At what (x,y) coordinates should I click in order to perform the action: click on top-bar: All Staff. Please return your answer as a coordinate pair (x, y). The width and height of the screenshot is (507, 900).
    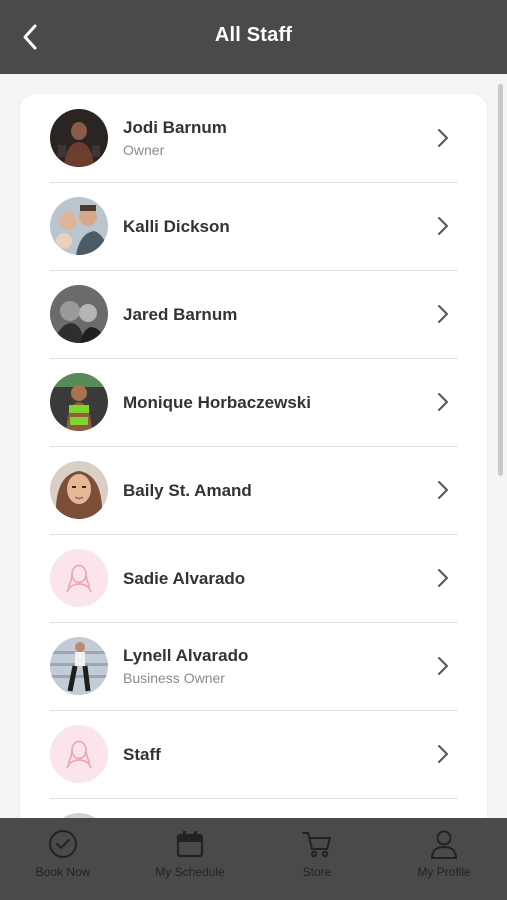
    Looking at the image, I should click on (253, 37).